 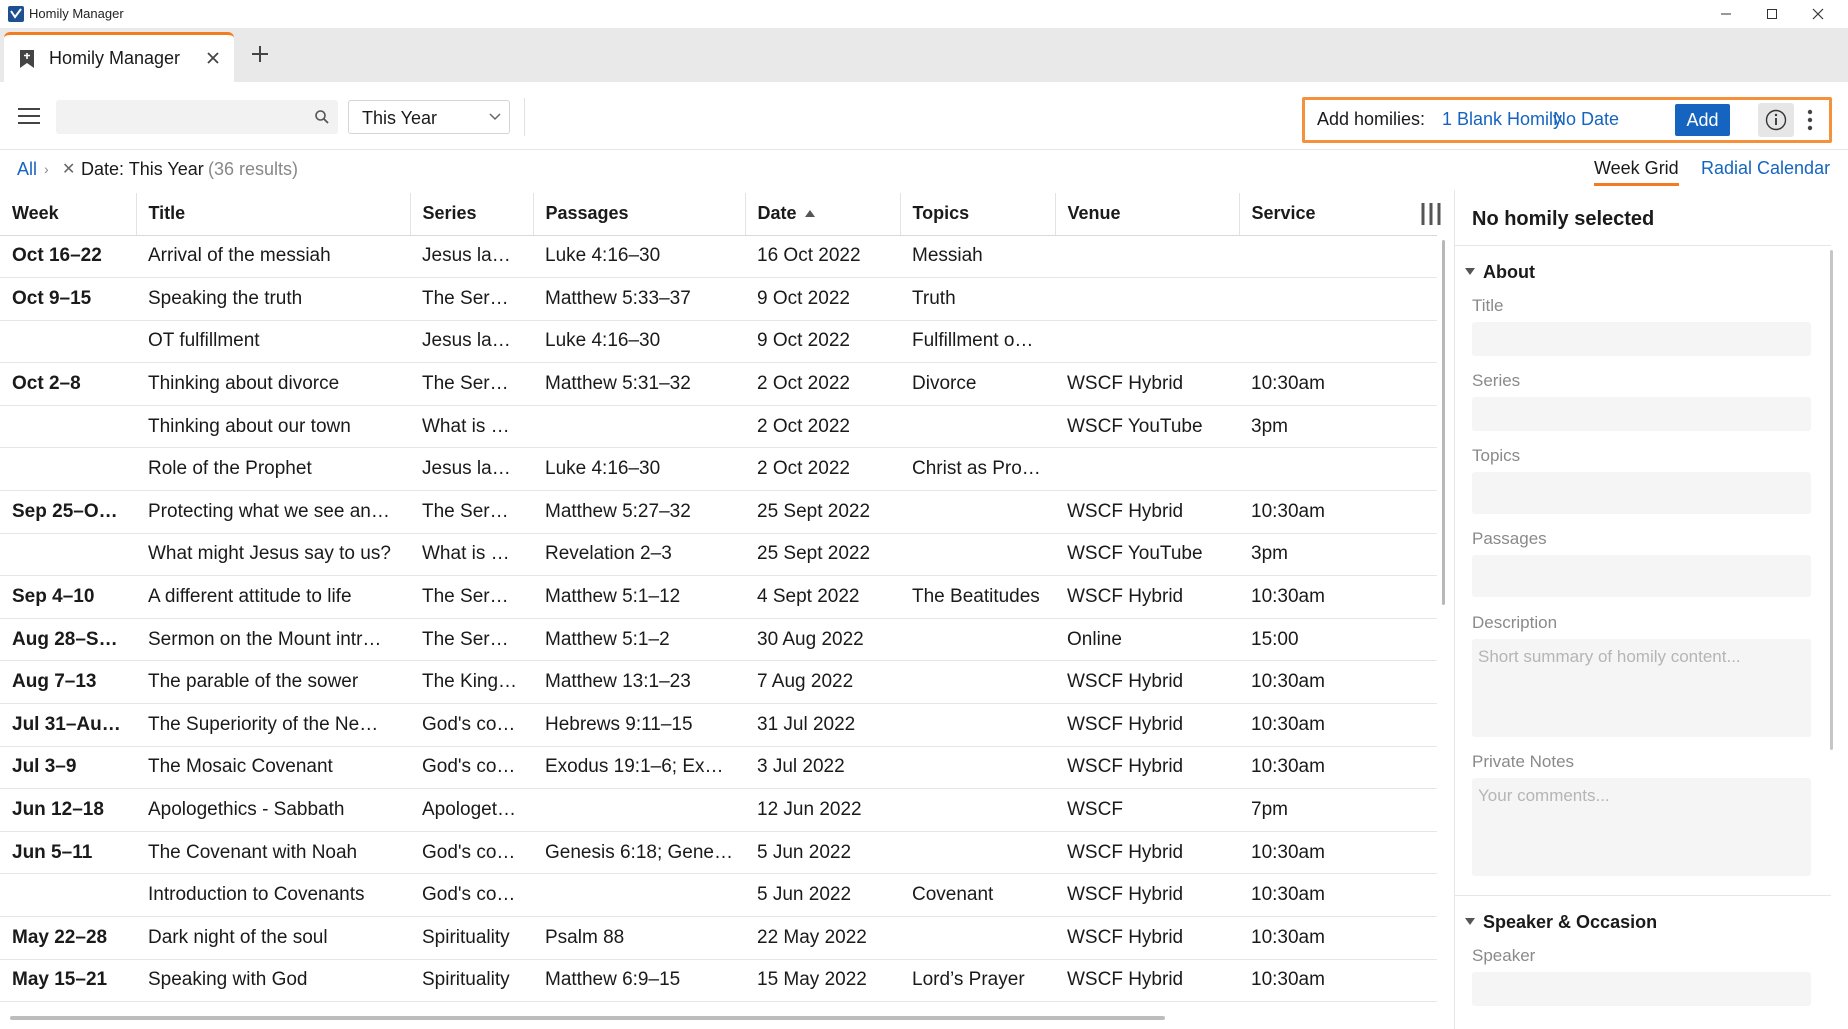 I want to click on cell-week: May 15–21, so click(x=68, y=981).